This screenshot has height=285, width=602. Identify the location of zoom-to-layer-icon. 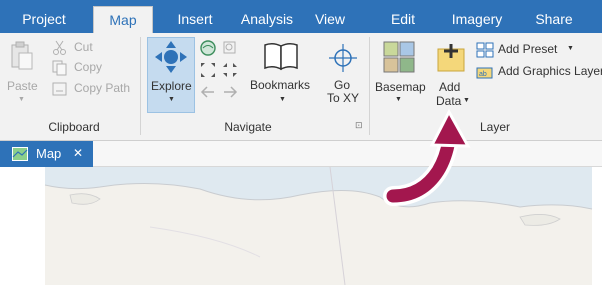
(229, 47).